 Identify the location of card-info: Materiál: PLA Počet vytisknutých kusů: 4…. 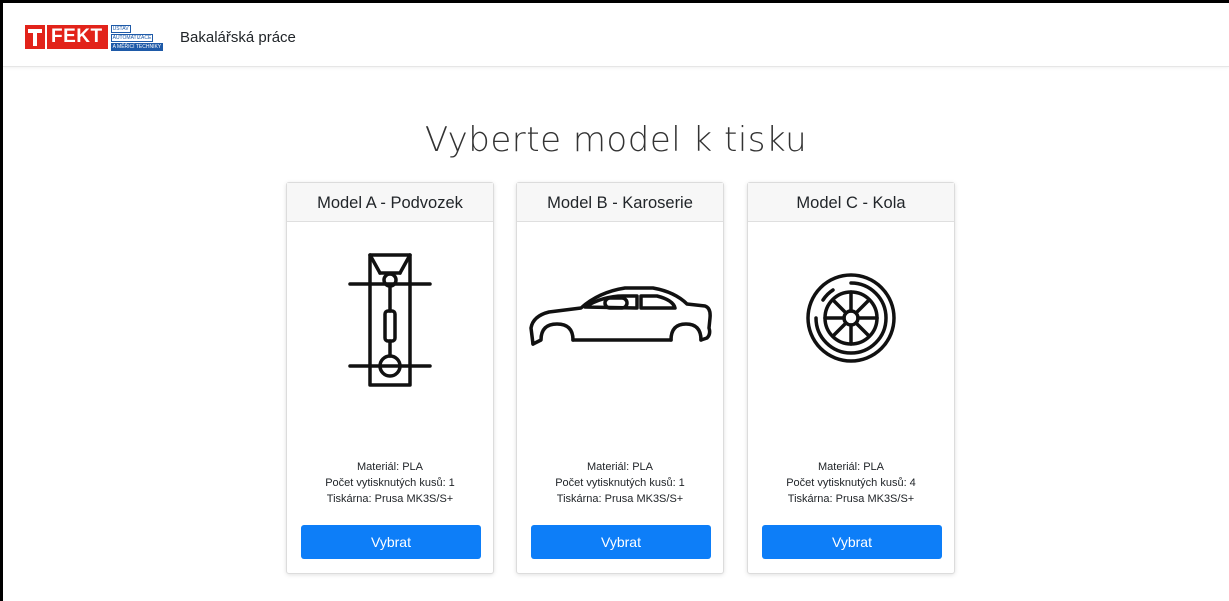
(851, 483).